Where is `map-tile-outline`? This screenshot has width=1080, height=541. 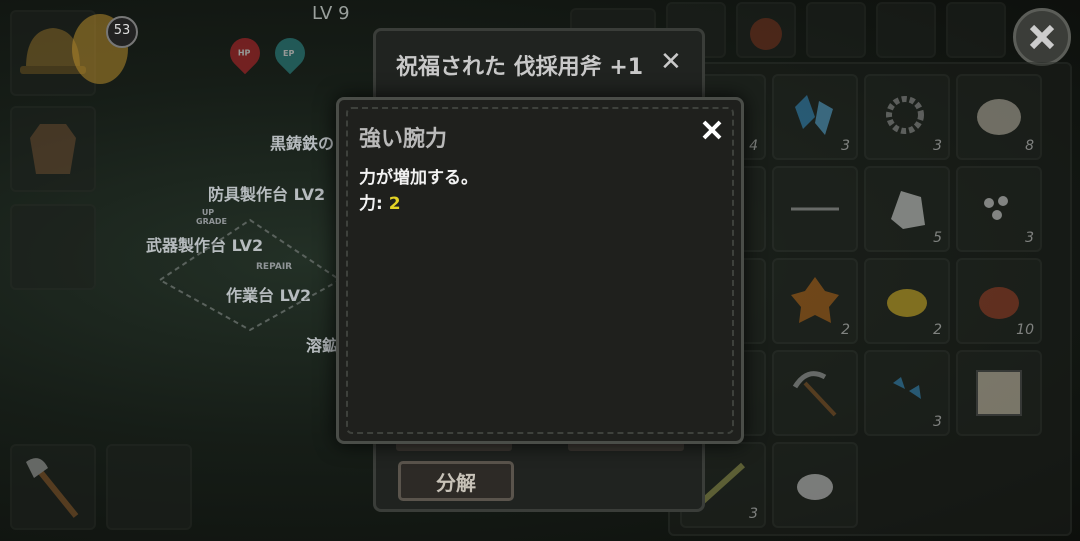 map-tile-outline is located at coordinates (250, 275).